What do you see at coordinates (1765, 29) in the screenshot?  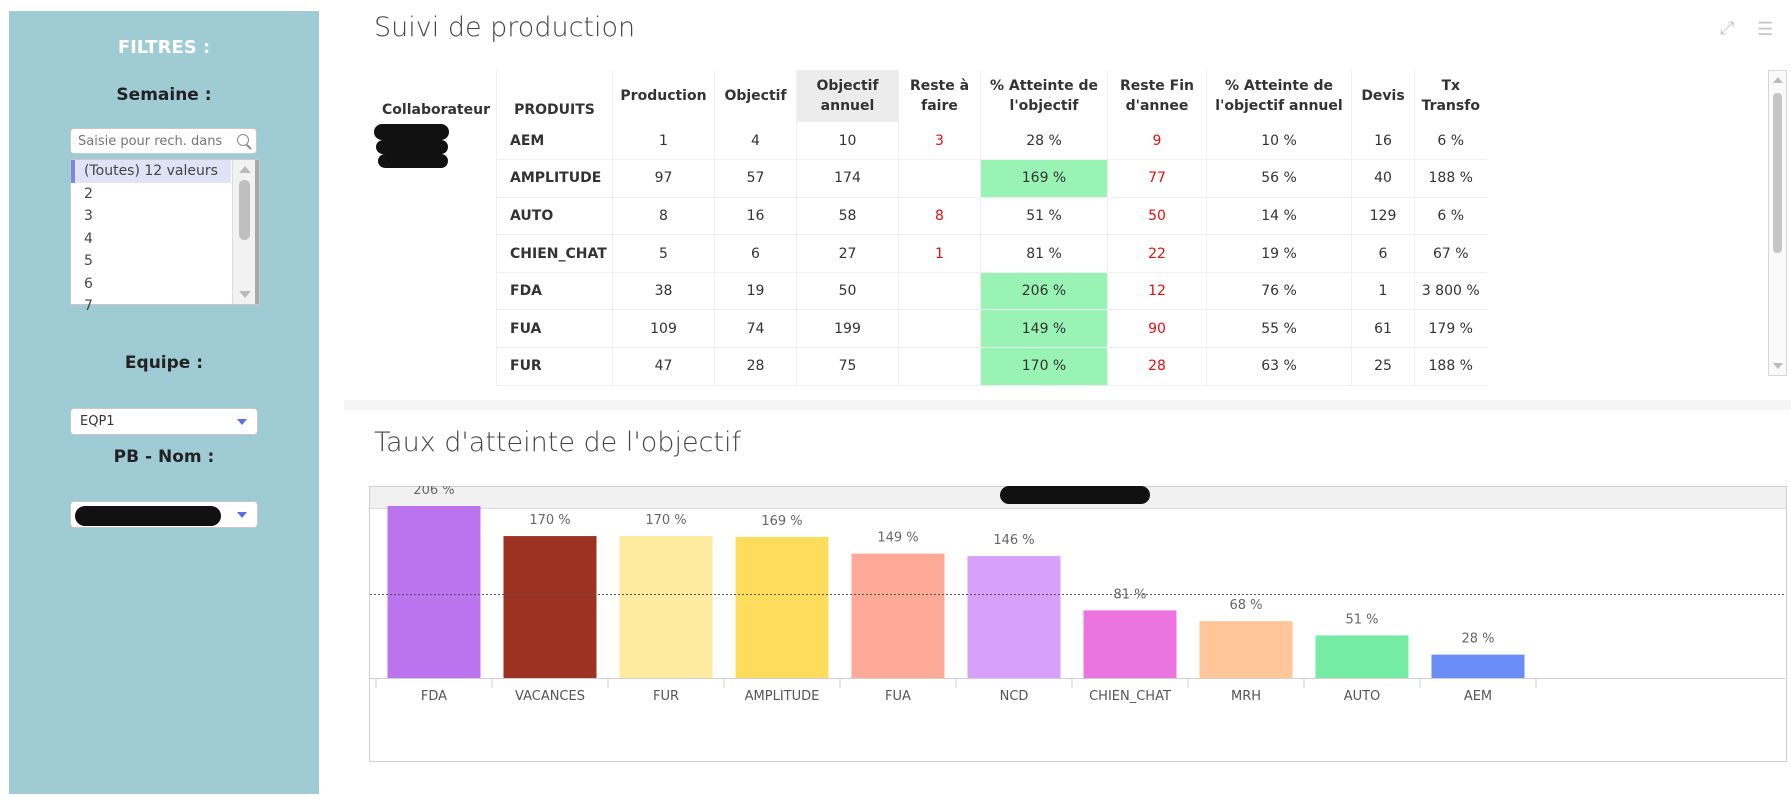 I see `menu-list-icon: ☰` at bounding box center [1765, 29].